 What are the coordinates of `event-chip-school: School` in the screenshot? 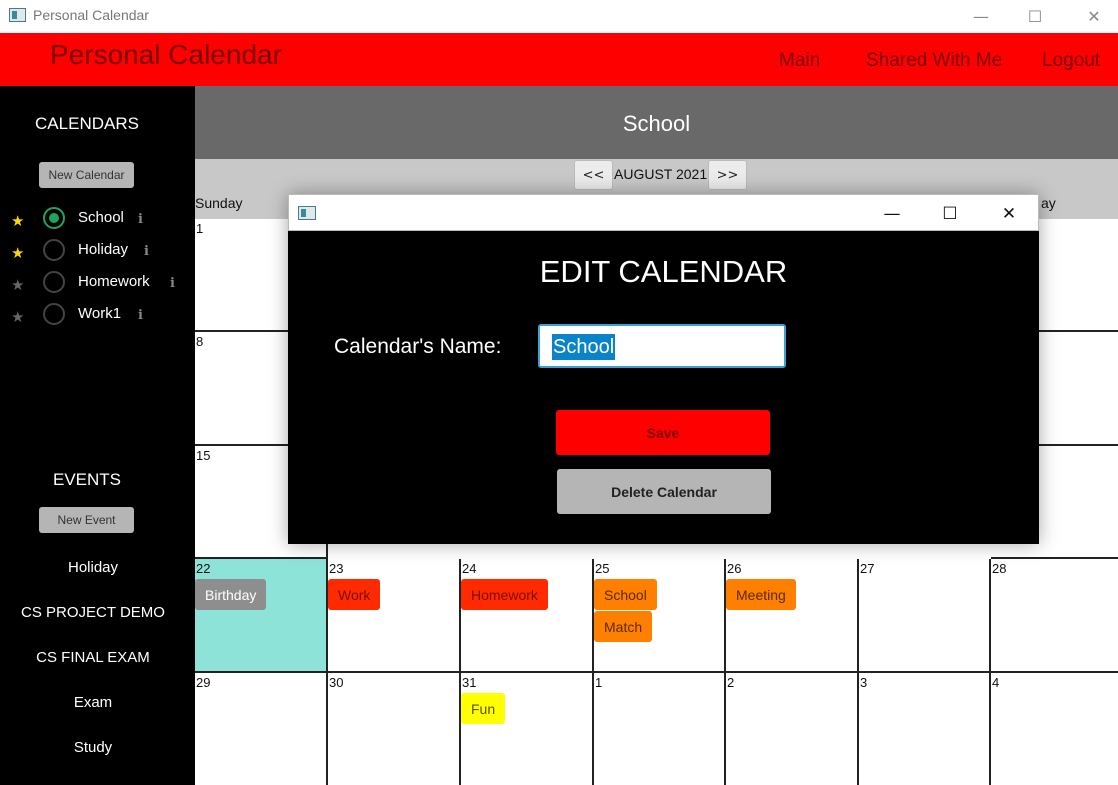 It's located at (625, 594).